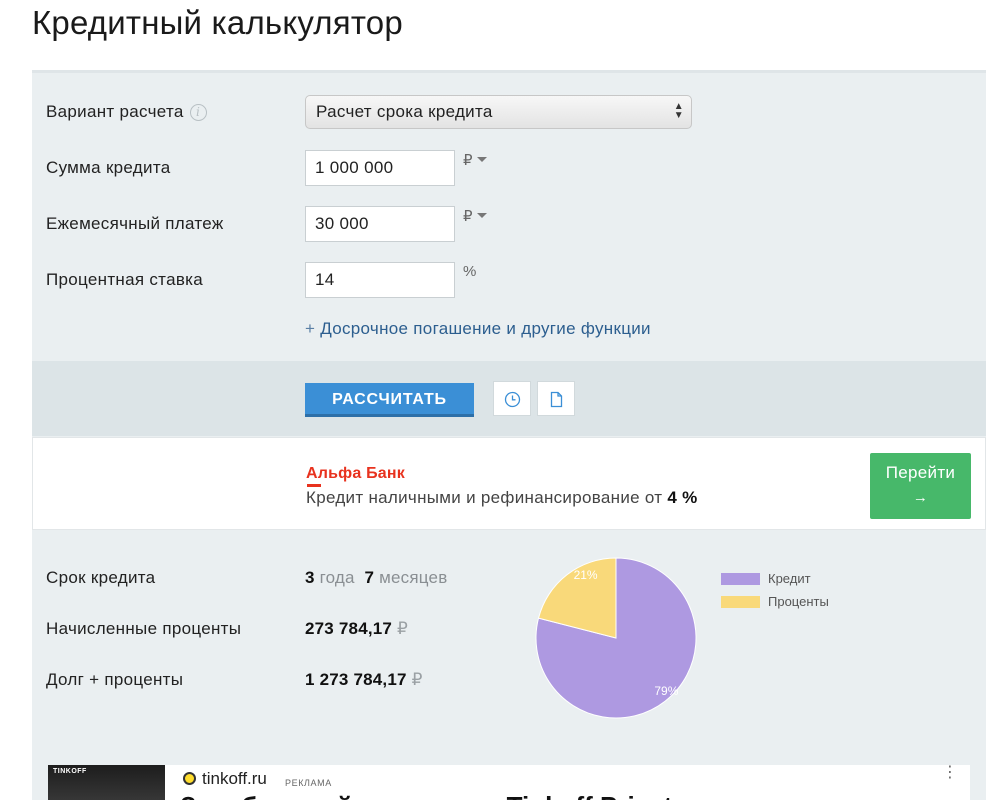 This screenshot has width=998, height=800. I want to click on export-document-button, so click(556, 398).